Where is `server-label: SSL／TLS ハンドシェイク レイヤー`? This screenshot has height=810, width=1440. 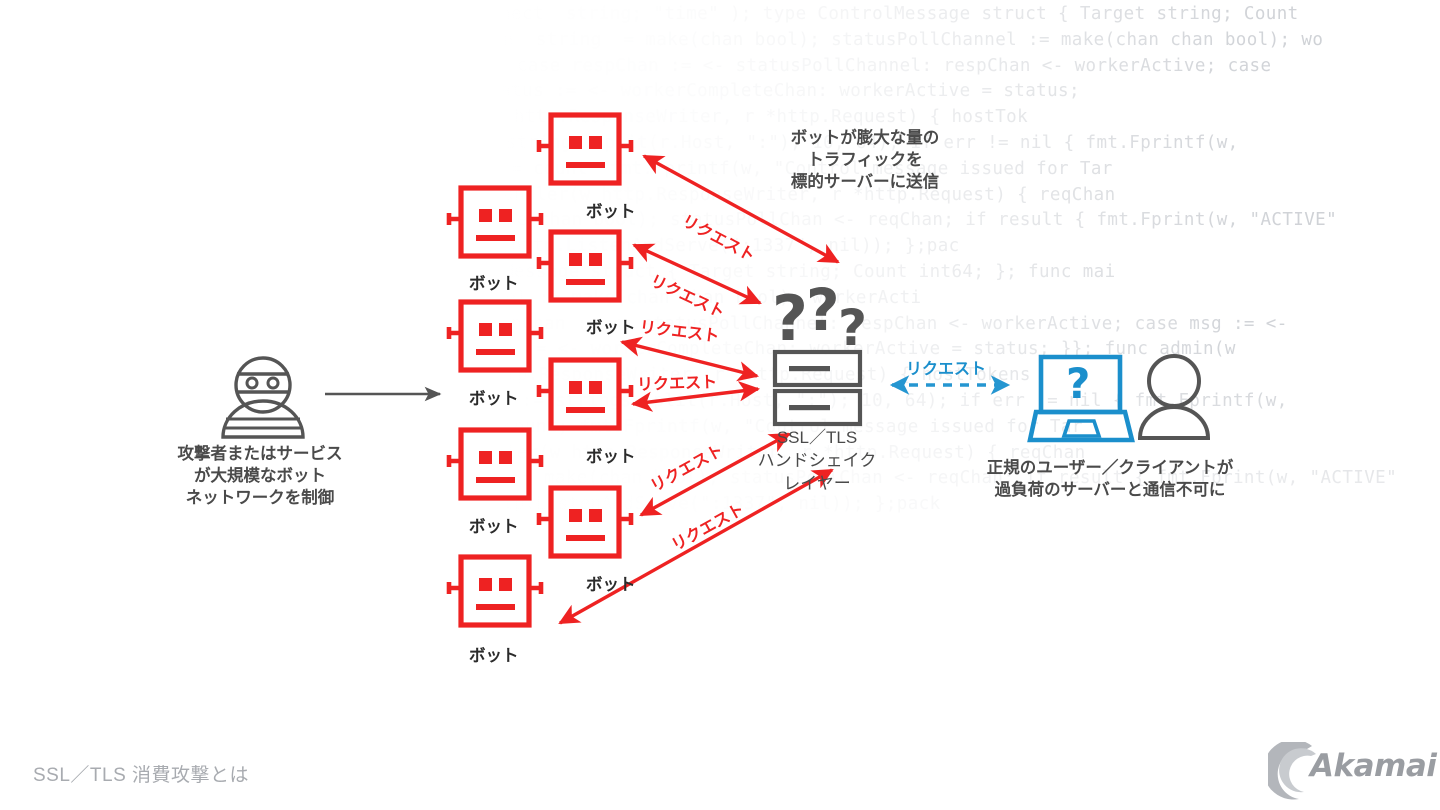
server-label: SSL／TLS ハンドシェイク レイヤー is located at coordinates (817, 460).